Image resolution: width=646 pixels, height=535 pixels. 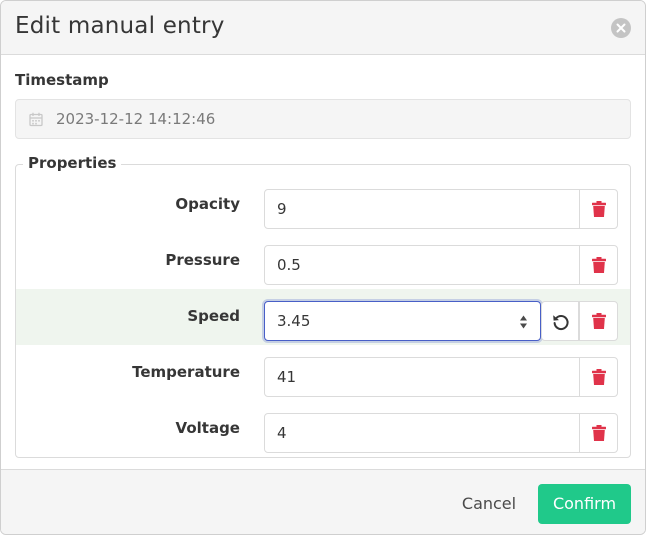 What do you see at coordinates (202, 260) in the screenshot?
I see `property-label: Pressure` at bounding box center [202, 260].